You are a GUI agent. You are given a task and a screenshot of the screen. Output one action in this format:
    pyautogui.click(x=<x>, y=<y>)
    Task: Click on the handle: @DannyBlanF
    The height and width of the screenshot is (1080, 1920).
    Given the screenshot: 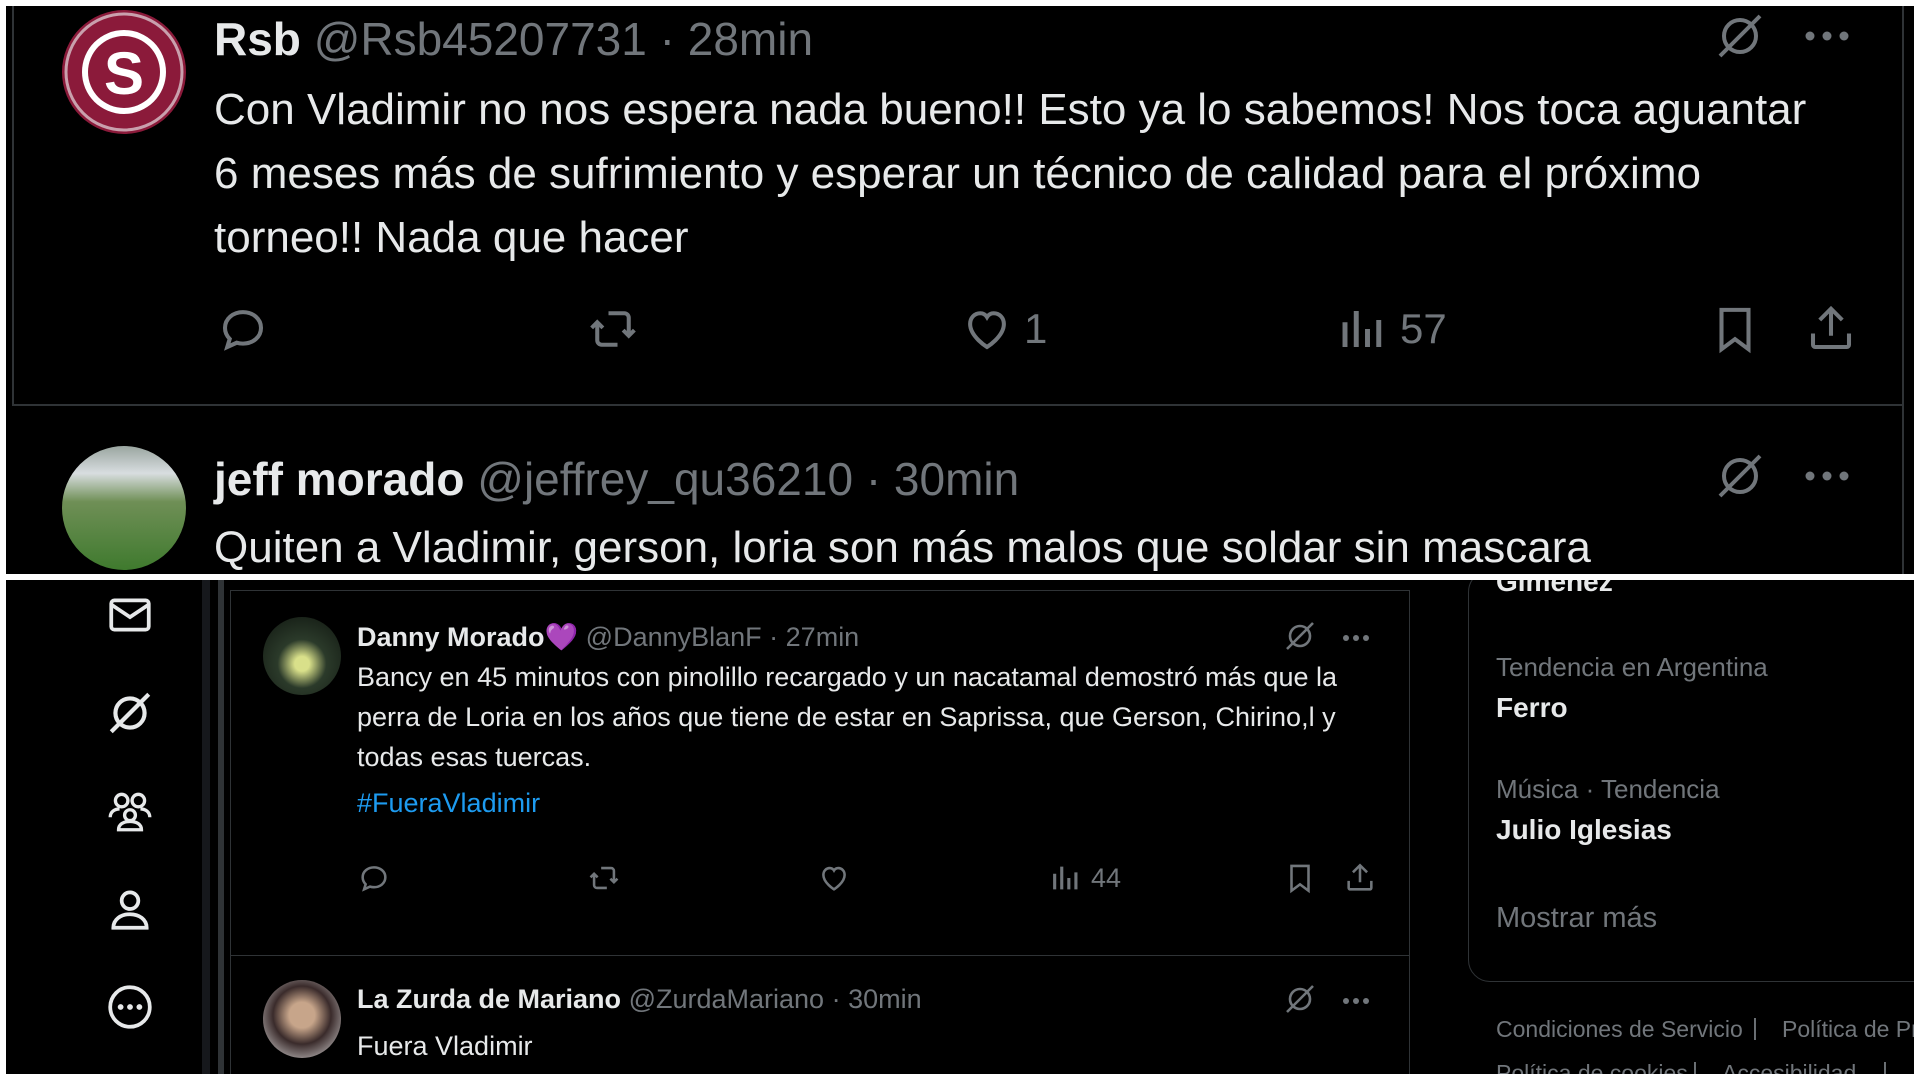 What is the action you would take?
    pyautogui.click(x=674, y=637)
    